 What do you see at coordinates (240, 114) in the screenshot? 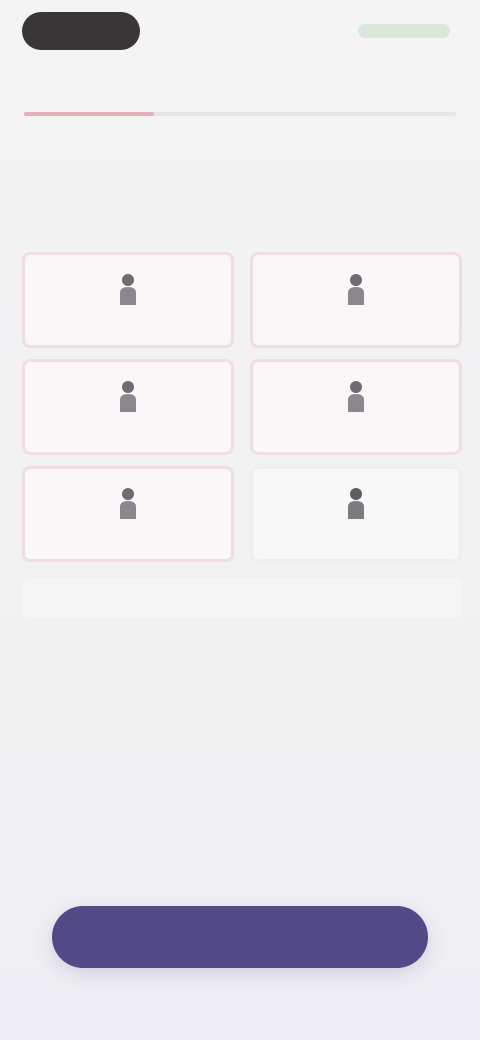
I see `progress-bar` at bounding box center [240, 114].